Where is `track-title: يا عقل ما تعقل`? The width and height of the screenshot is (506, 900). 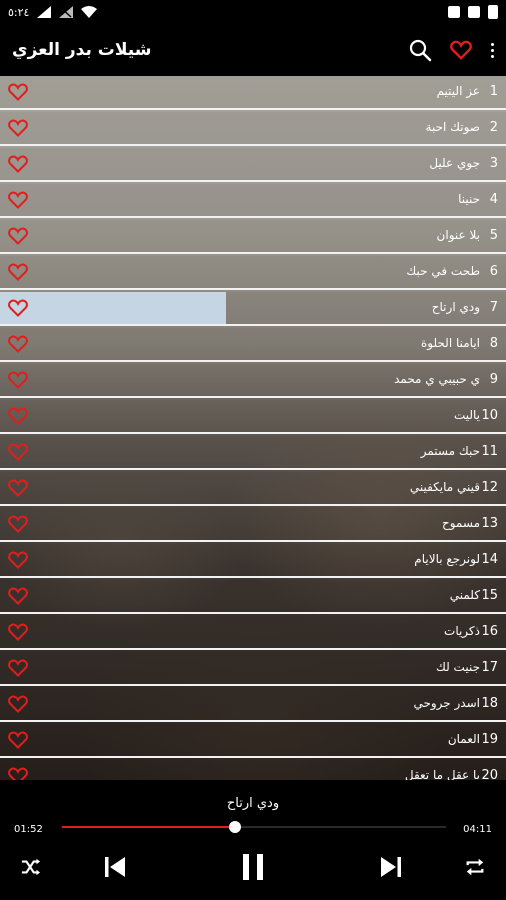
track-title: يا عقل ما تعقل is located at coordinates (442, 774).